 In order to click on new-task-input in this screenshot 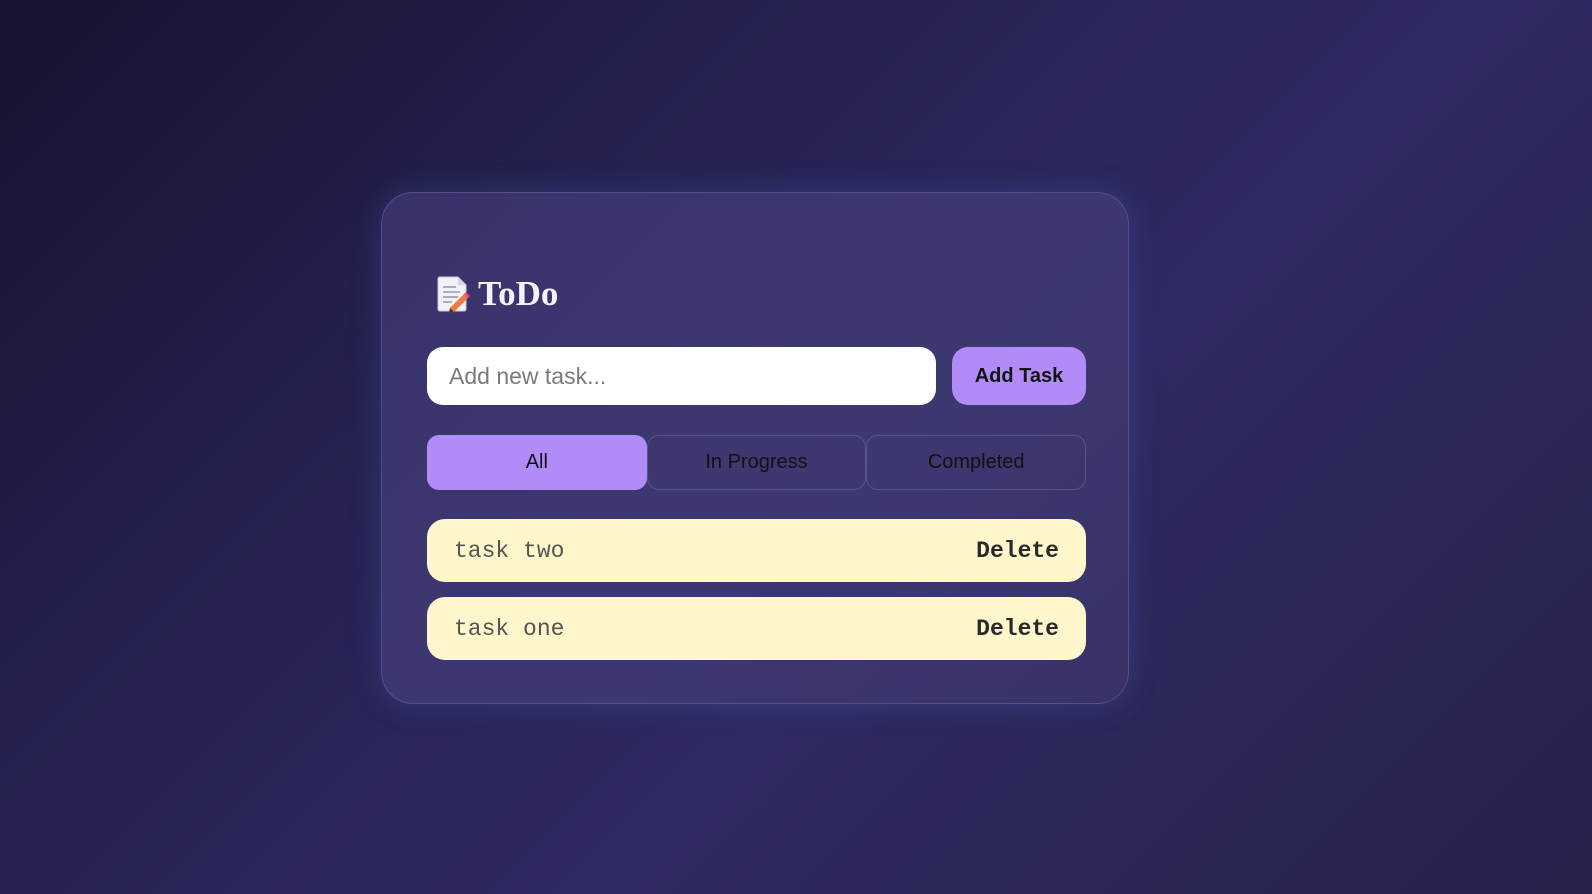, I will do `click(681, 376)`.